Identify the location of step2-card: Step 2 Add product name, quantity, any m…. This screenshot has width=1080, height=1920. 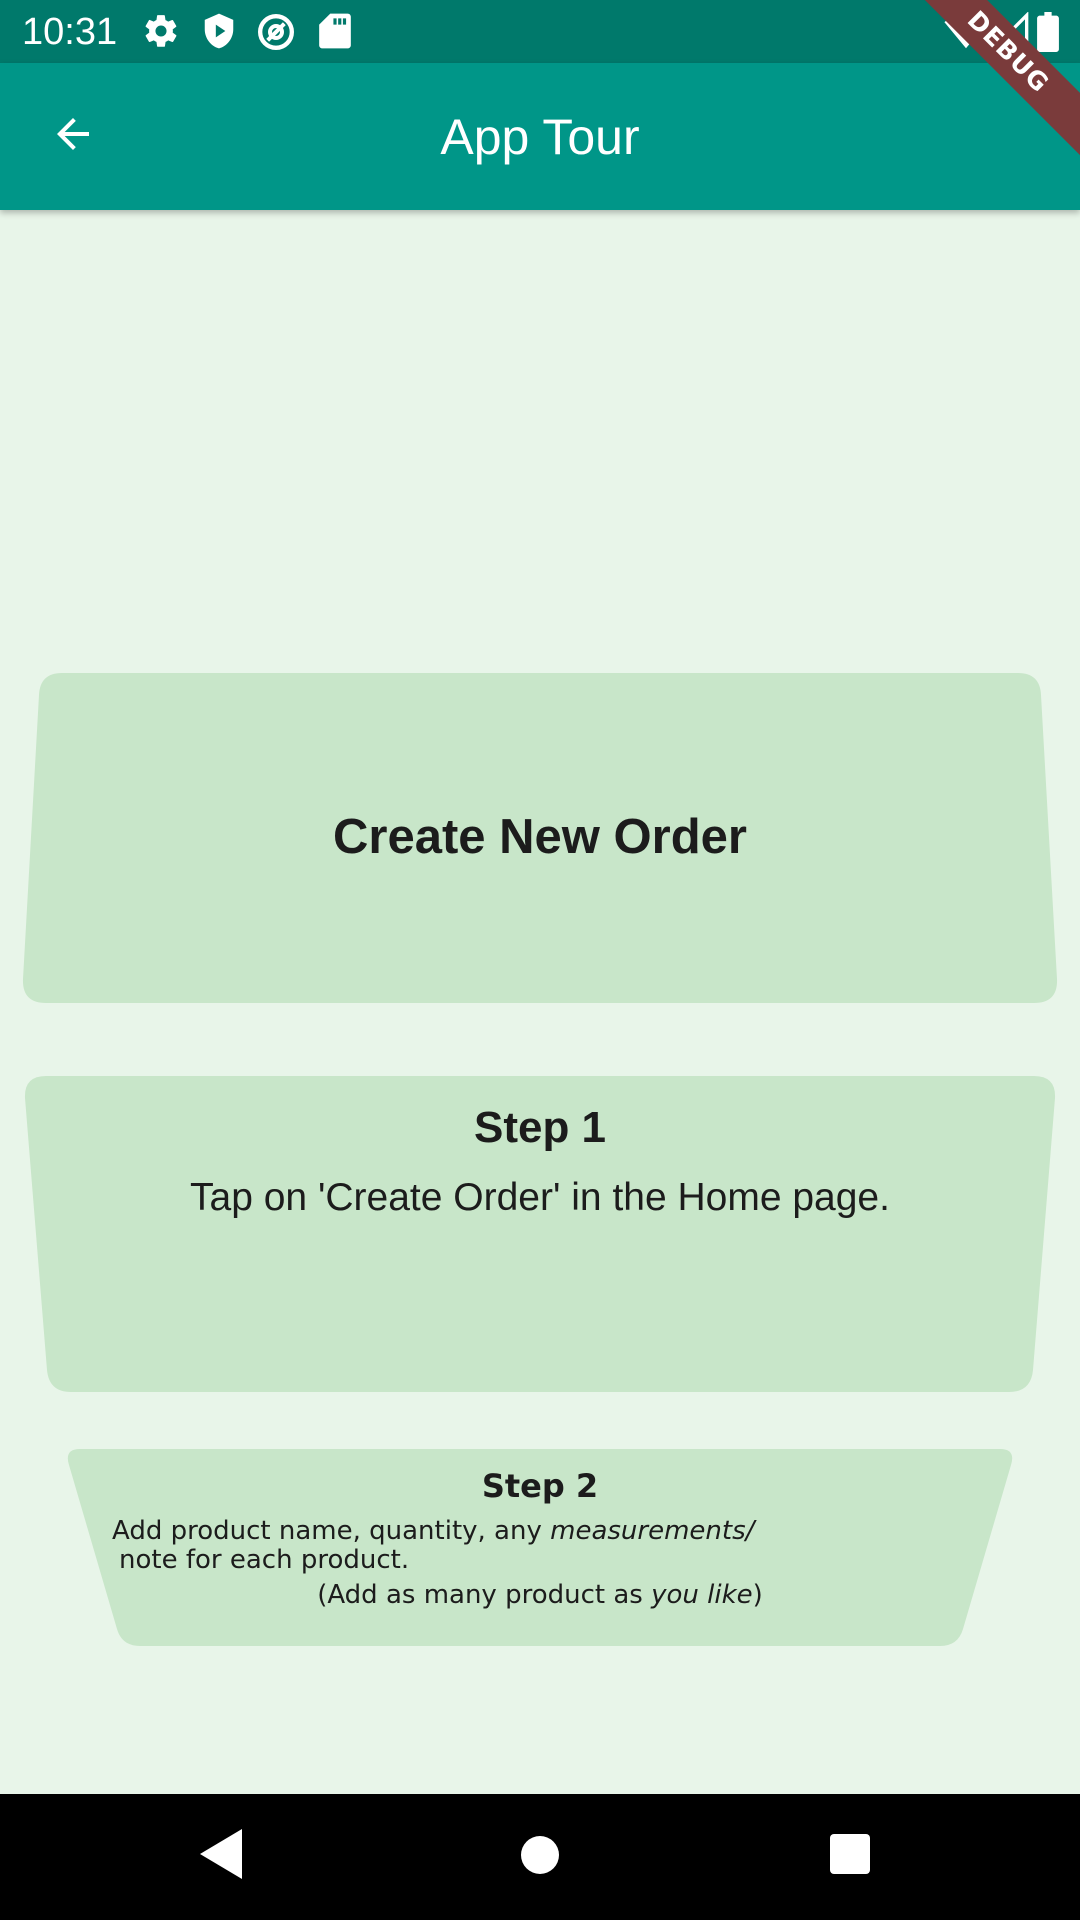
(540, 1547).